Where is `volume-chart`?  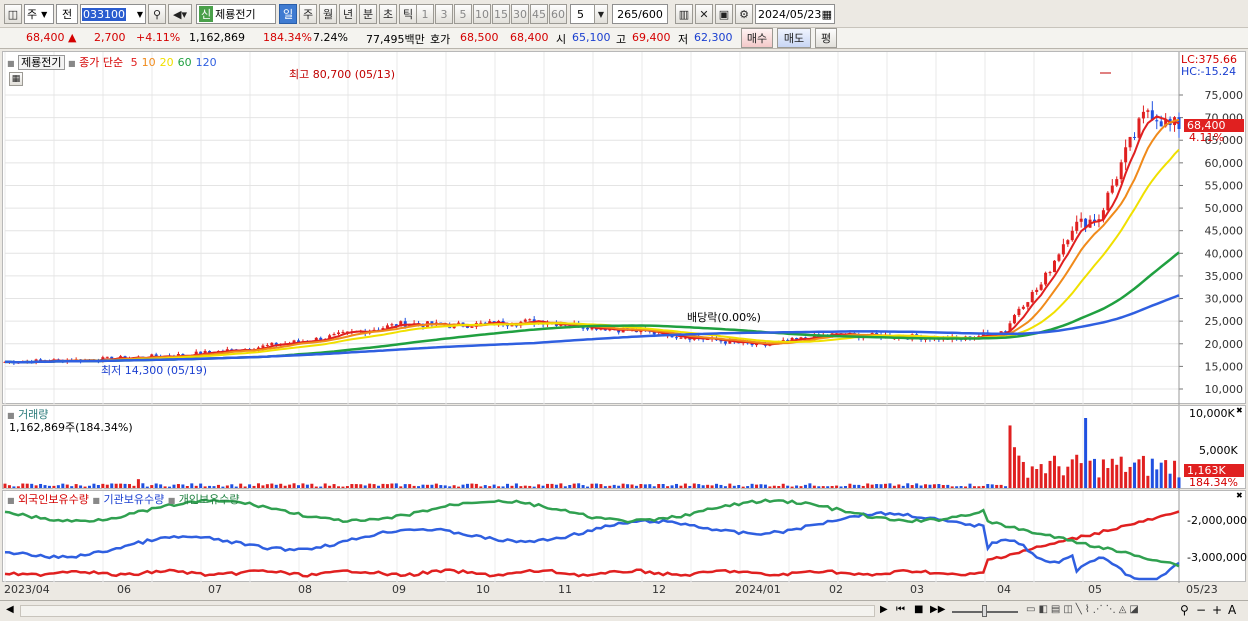
volume-chart is located at coordinates (625, 448).